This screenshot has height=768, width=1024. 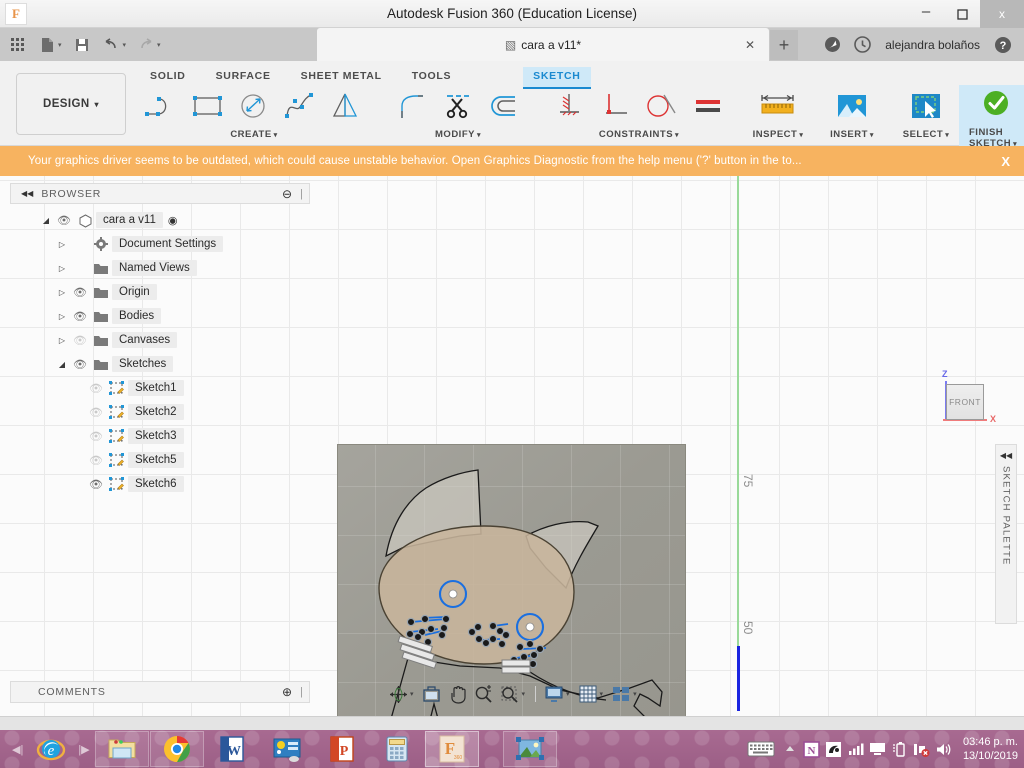 I want to click on taskbar-file-explorer, so click(x=121, y=749).